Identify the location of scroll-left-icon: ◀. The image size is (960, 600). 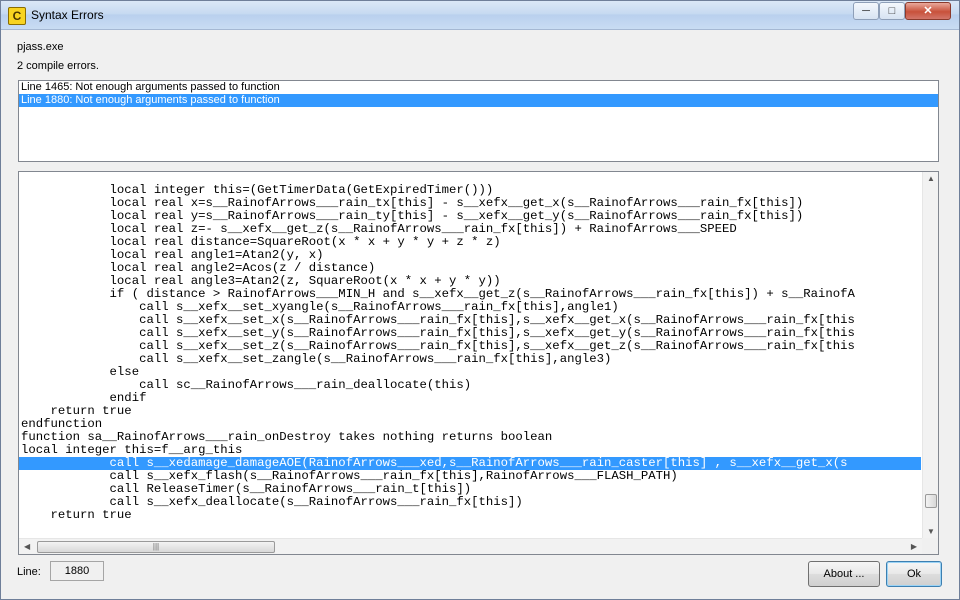
(27, 546).